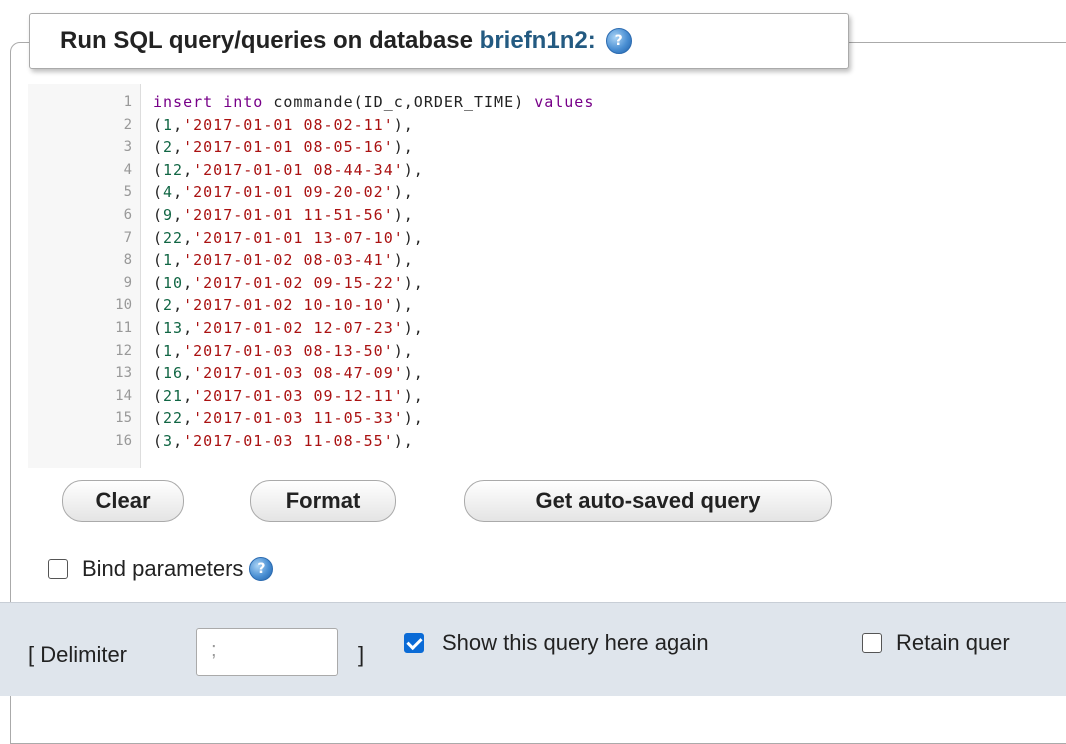 This screenshot has height=744, width=1066. I want to click on line-number: 15, so click(123, 418).